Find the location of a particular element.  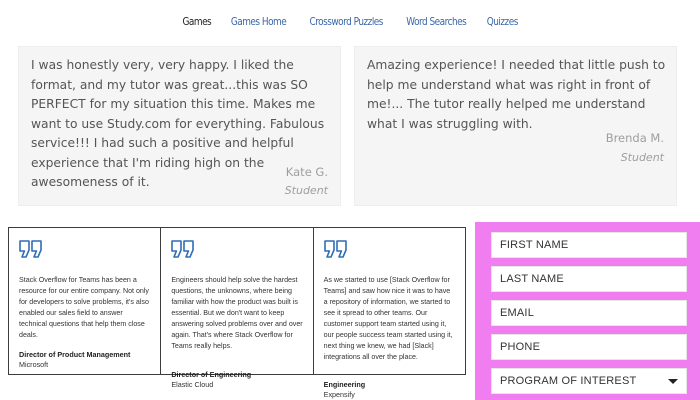

so-author-org: Expensify is located at coordinates (339, 394).